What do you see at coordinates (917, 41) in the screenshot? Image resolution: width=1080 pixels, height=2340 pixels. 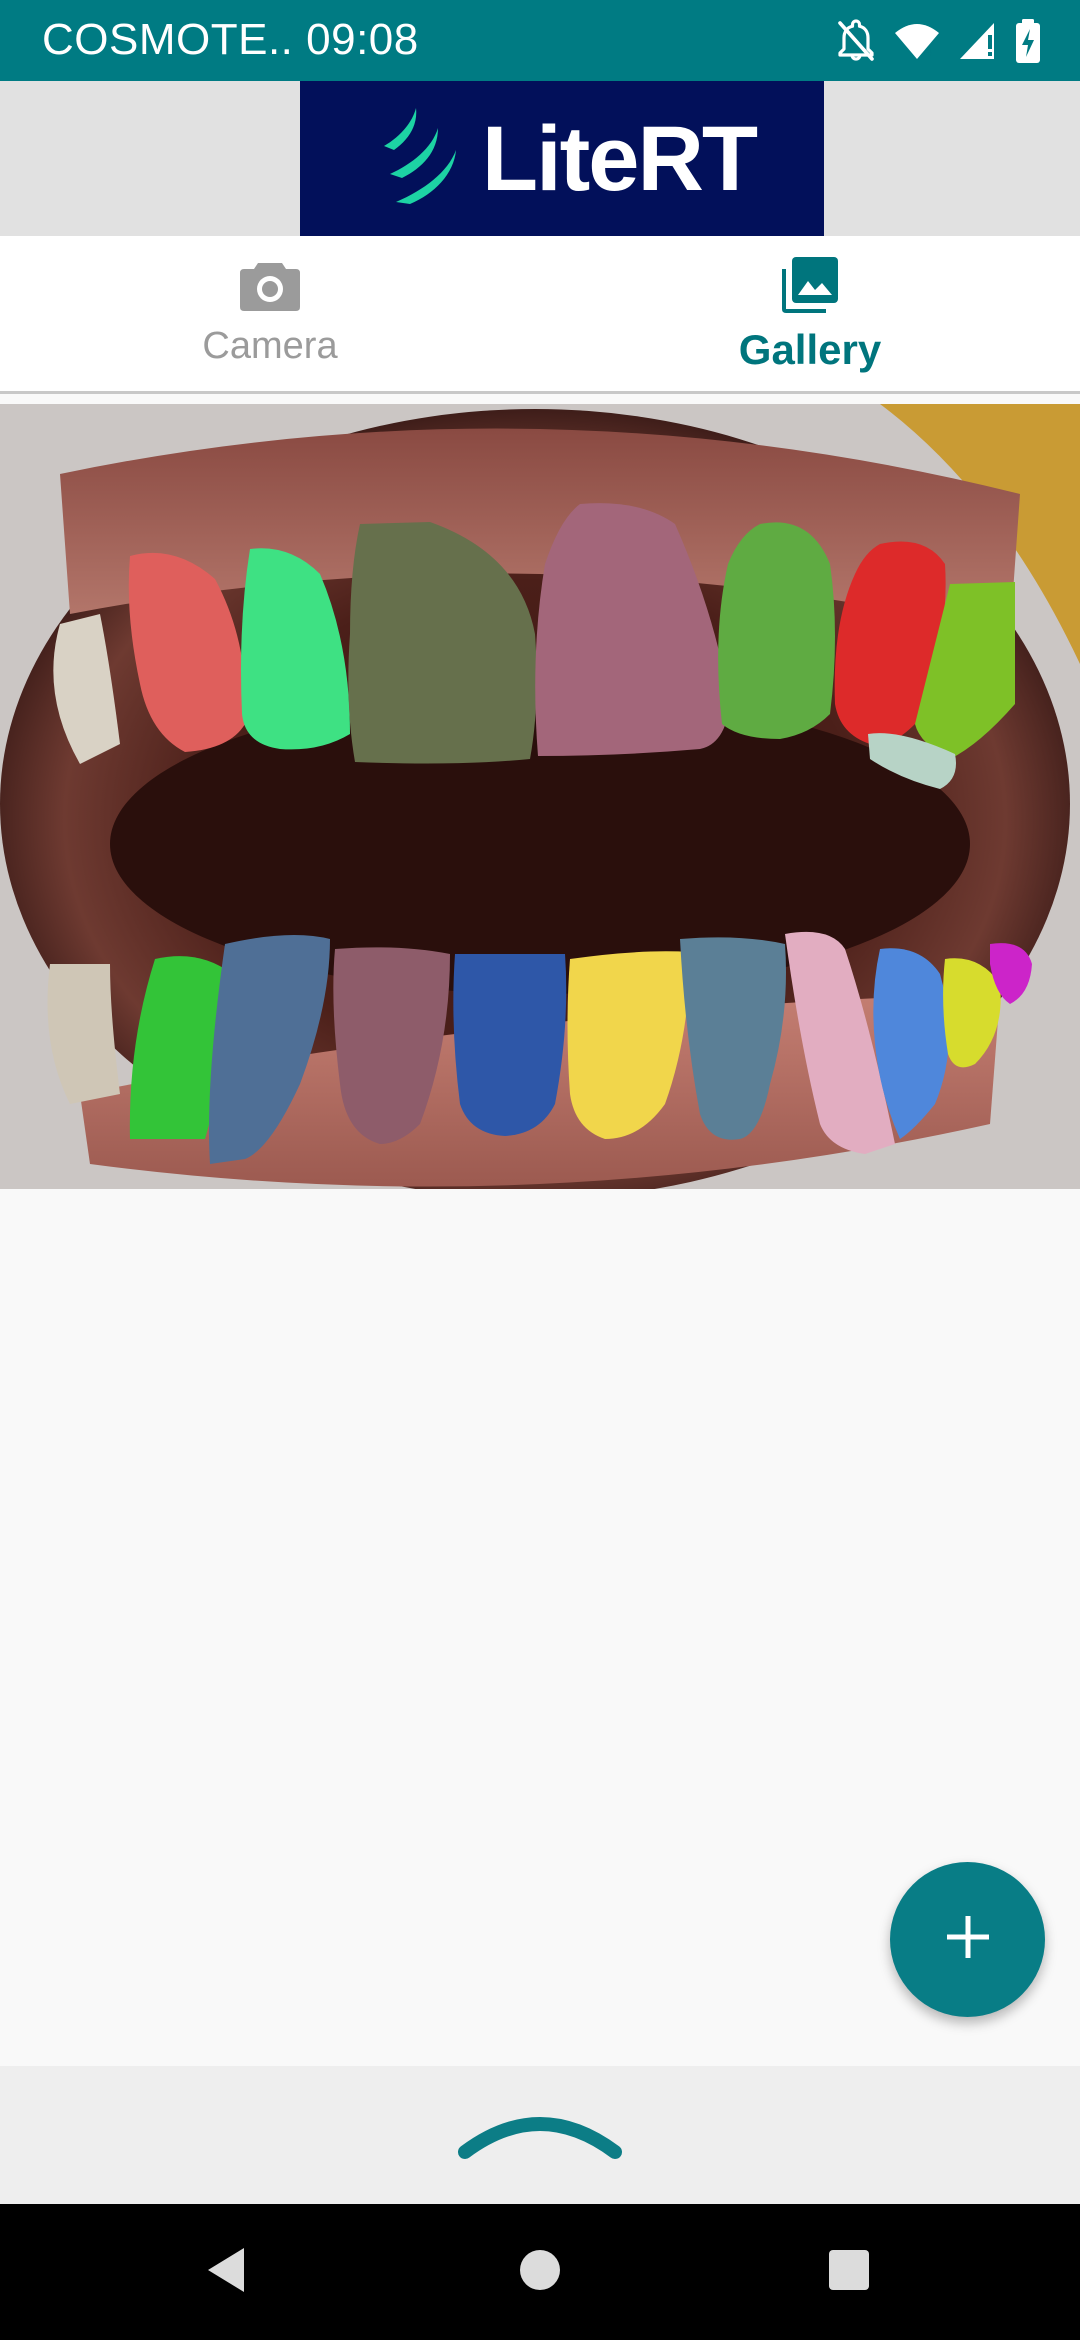 I see `wifi-icon: 4` at bounding box center [917, 41].